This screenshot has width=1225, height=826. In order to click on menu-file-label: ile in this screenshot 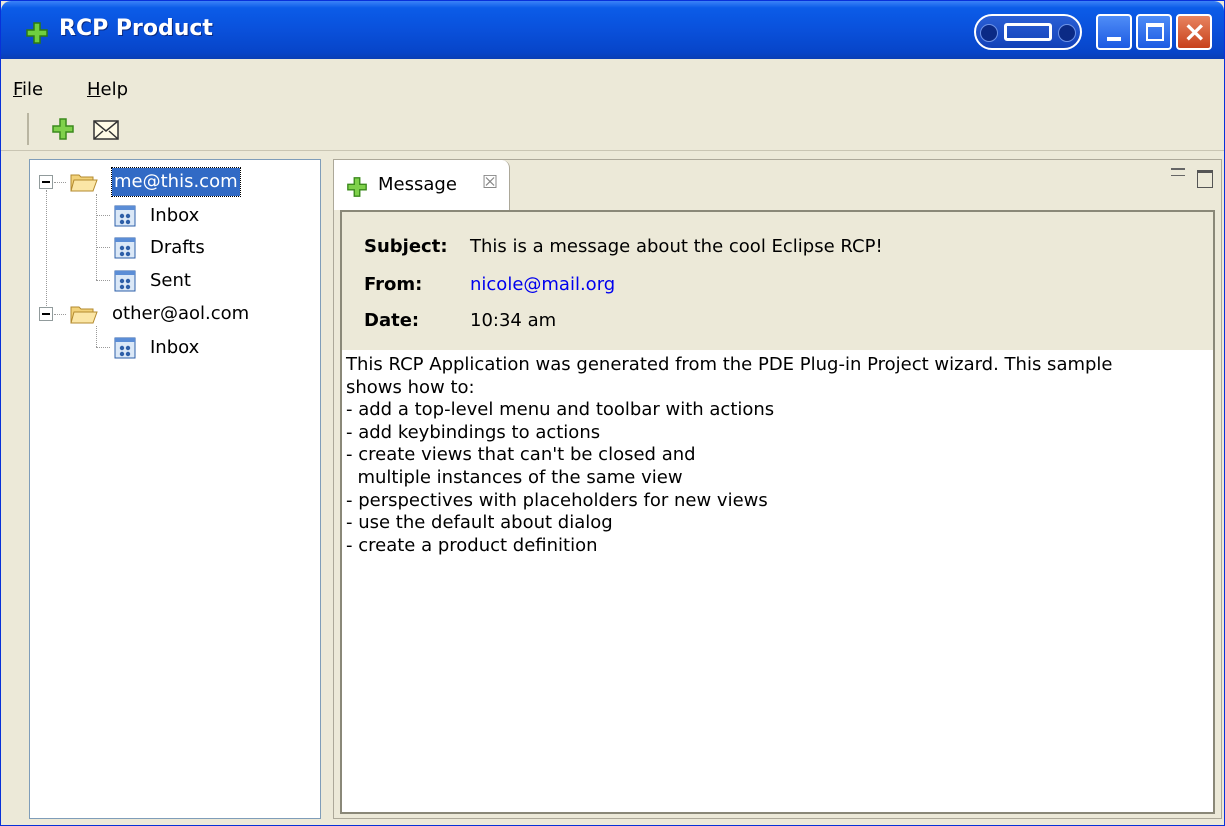, I will do `click(33, 89)`.